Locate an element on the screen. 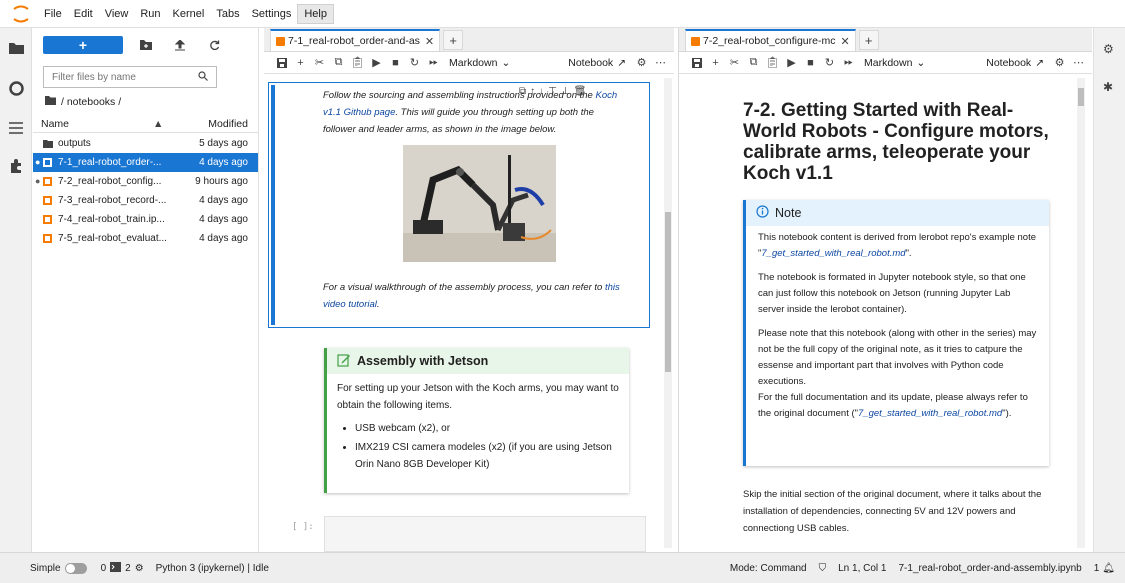  chevron-down-icon: ⌄ is located at coordinates (921, 62).